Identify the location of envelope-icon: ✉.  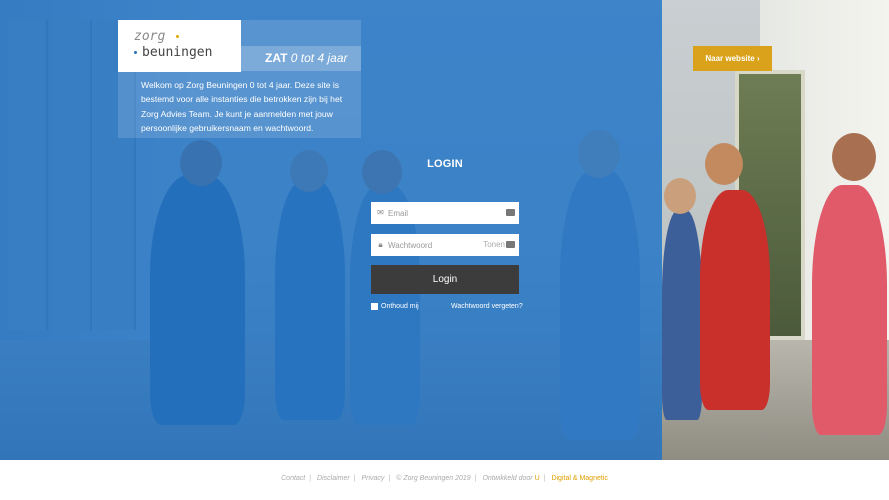
(380, 212).